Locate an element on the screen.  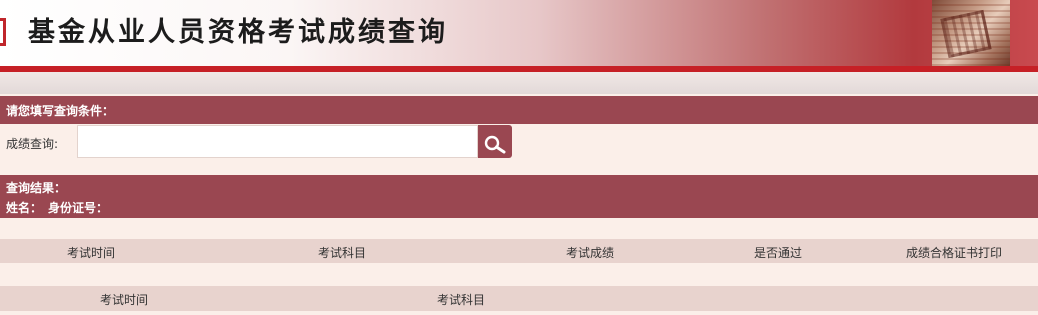
second-table-header: 考试时间 考试科目 is located at coordinates (519, 298).